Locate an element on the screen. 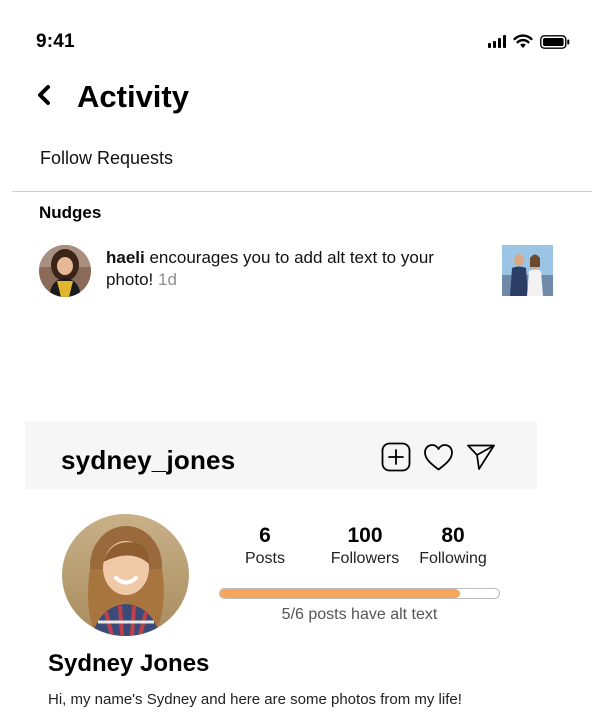  profile-avatar is located at coordinates (125, 575).